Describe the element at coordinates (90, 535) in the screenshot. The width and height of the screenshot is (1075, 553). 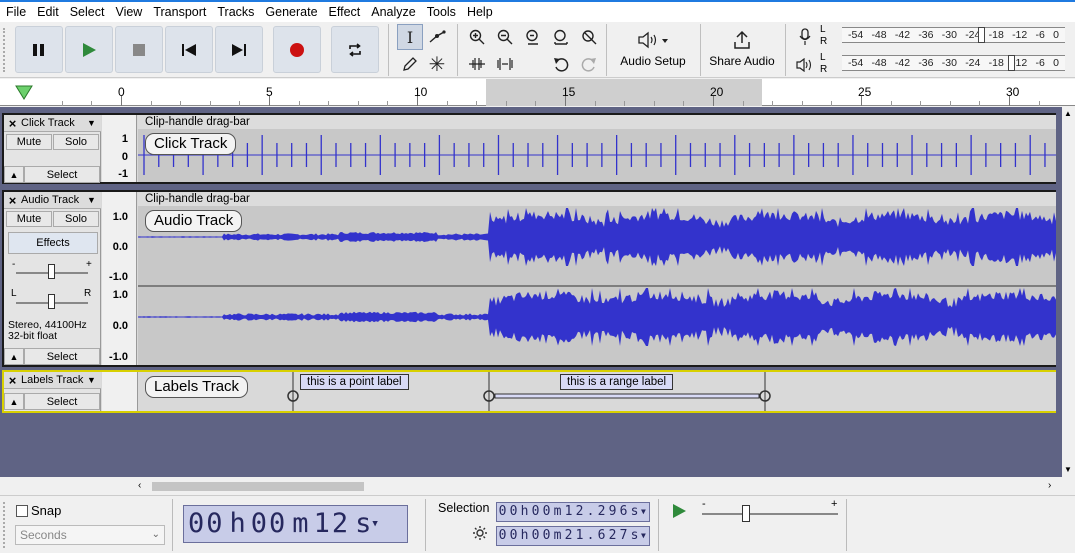
I see `snap-unit-select: Seconds ⌄` at that location.